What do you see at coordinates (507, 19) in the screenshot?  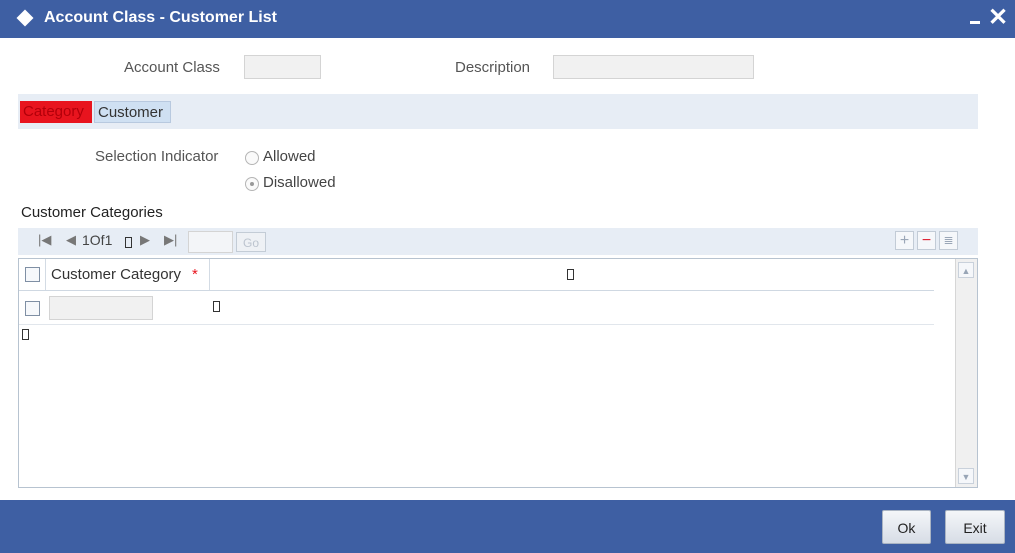 I see `title-bar: Account Class - Customer List ✕` at bounding box center [507, 19].